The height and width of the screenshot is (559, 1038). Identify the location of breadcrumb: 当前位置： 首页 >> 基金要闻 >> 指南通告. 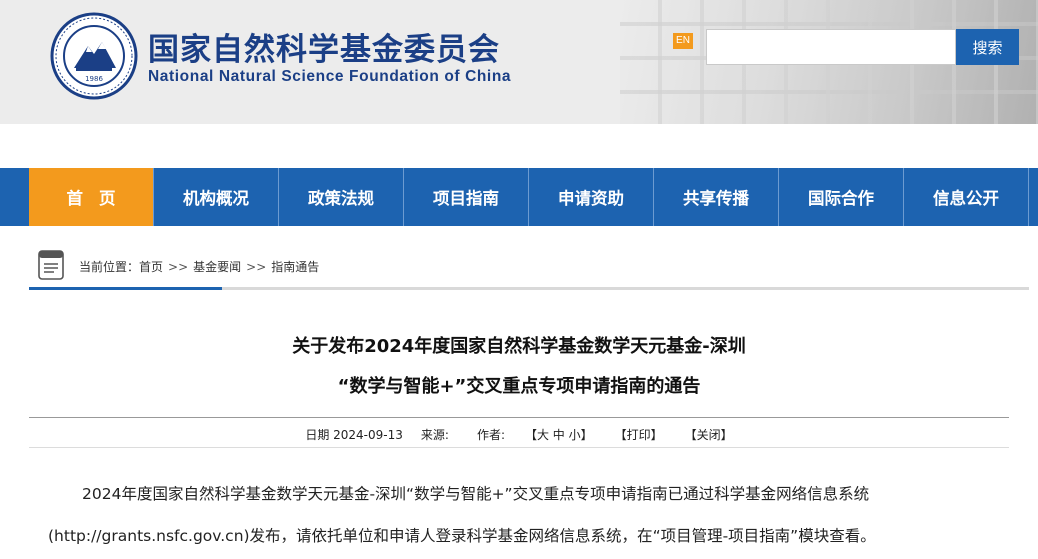
(199, 266).